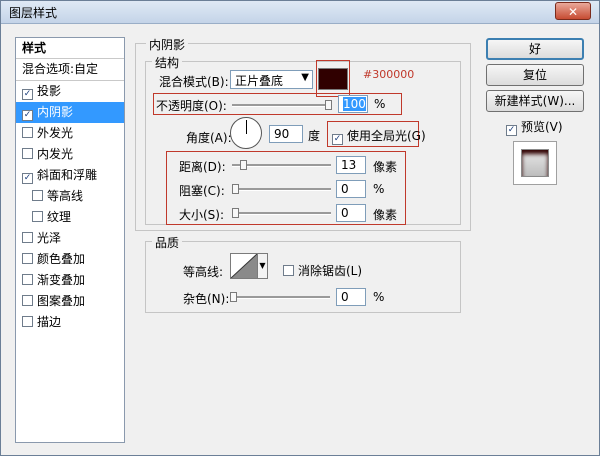  Describe the element at coordinates (345, 189) in the screenshot. I see `choke-value: 0` at that location.